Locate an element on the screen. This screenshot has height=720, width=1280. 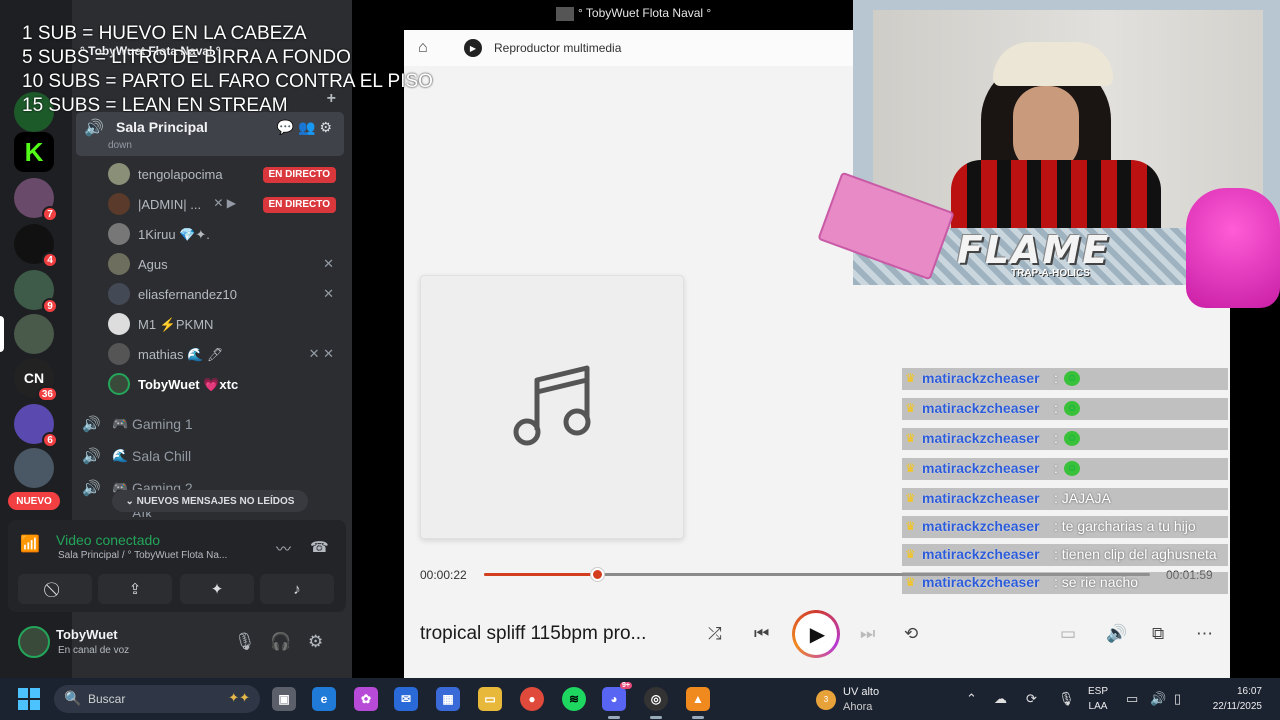
voice-channel-sala-chill: 🔊 🌊 Sala Chill is located at coordinates (211, 456).